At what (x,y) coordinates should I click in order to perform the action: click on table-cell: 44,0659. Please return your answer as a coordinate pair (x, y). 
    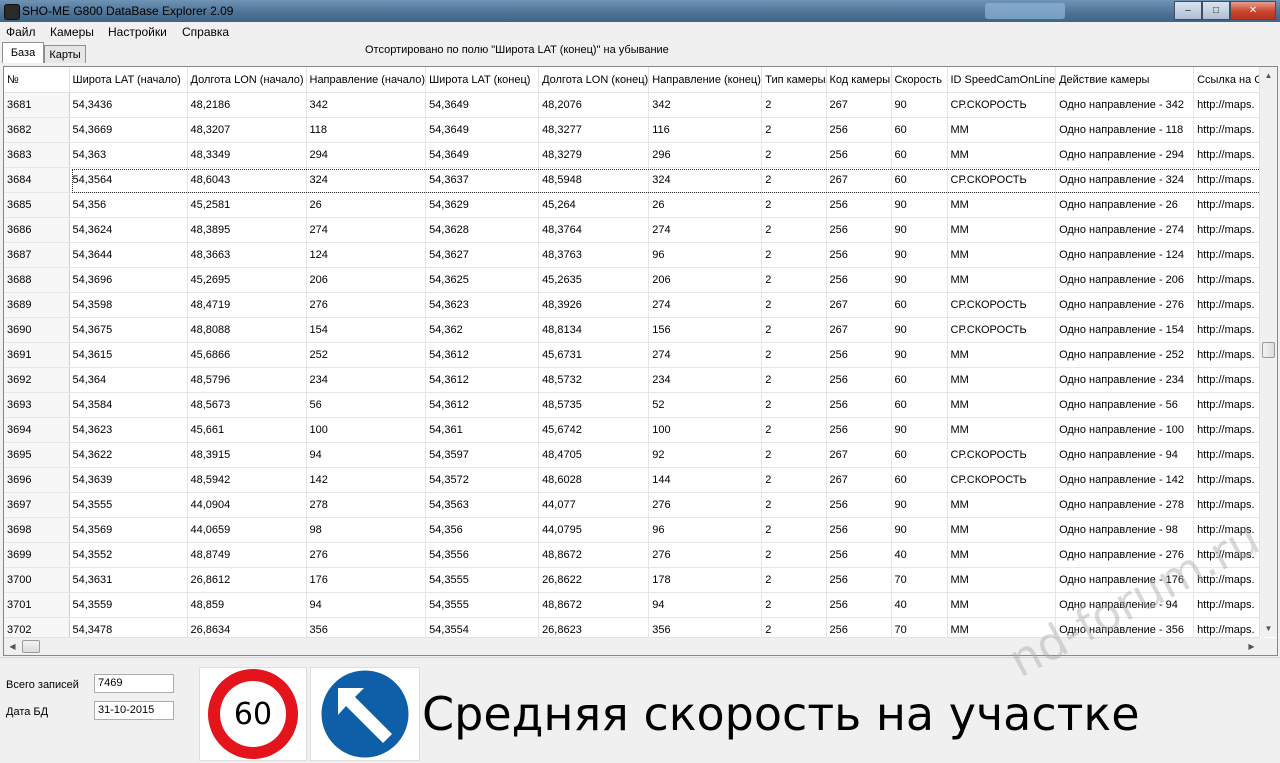
    Looking at the image, I should click on (247, 530).